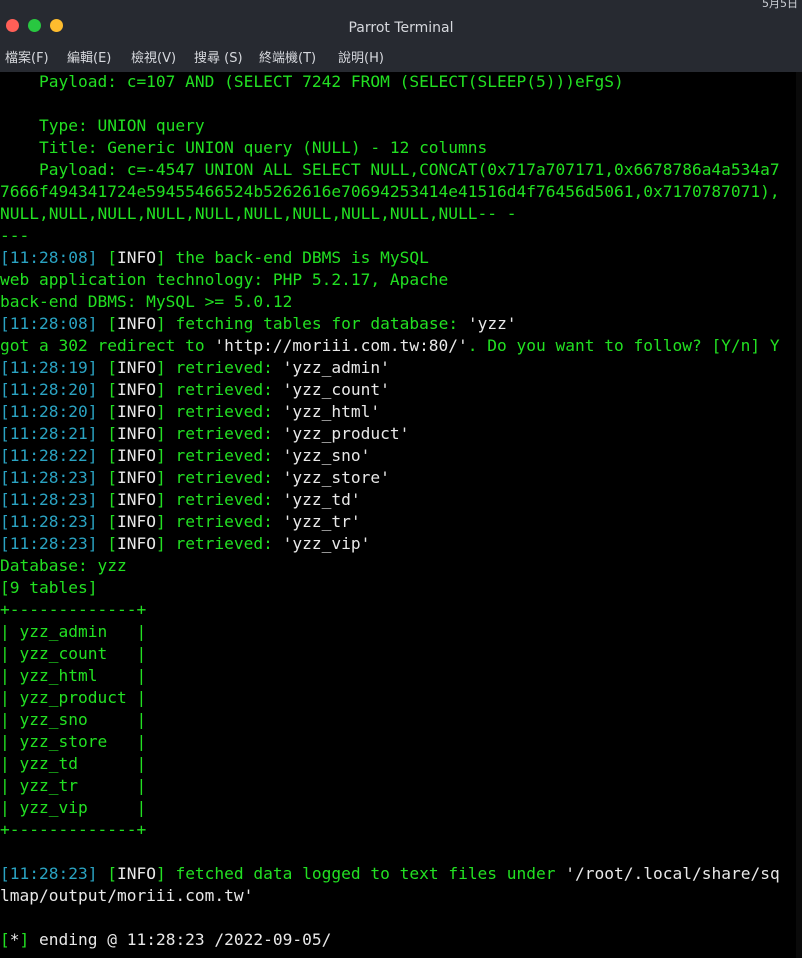  What do you see at coordinates (799, 515) in the screenshot?
I see `terminal-scrollbar` at bounding box center [799, 515].